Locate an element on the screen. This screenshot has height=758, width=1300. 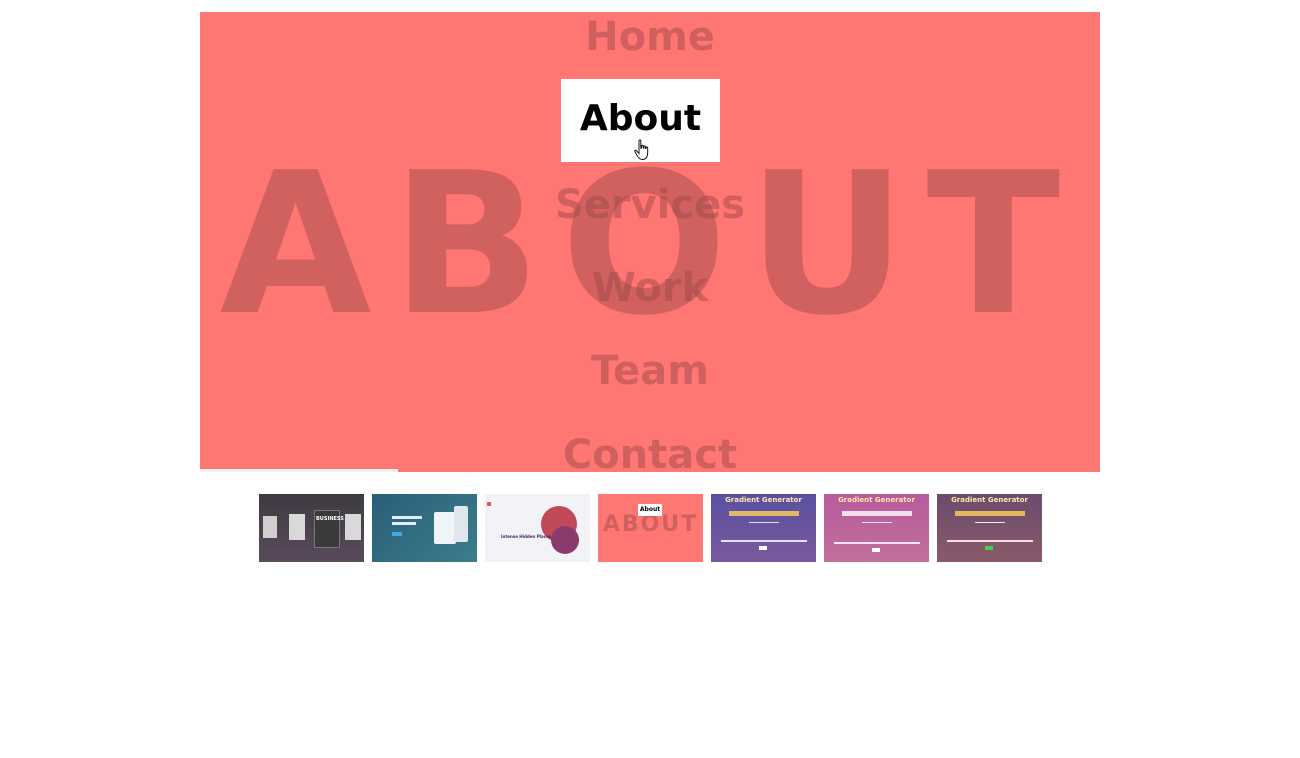
circle-shape is located at coordinates (565, 540).